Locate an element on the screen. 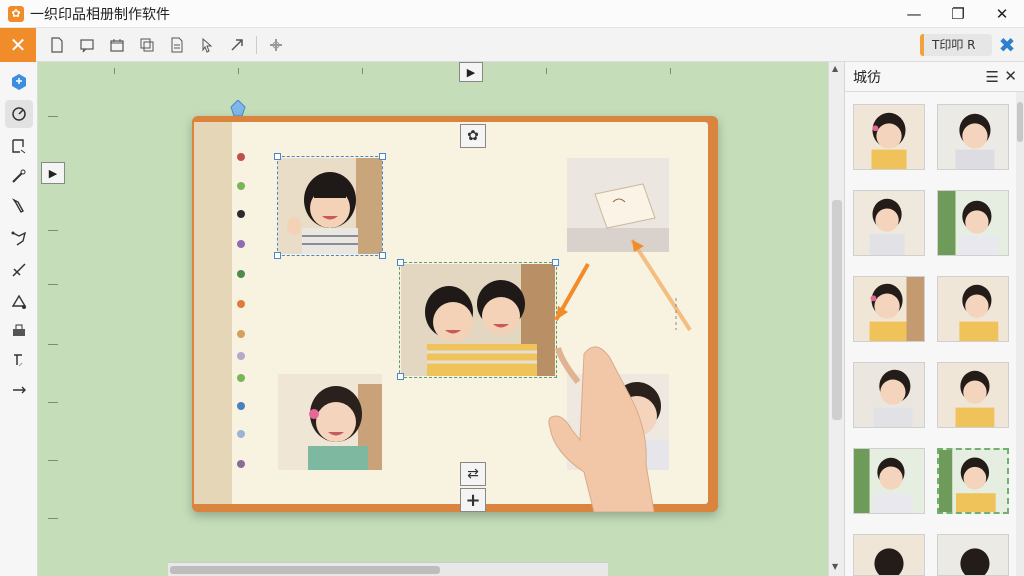  swap-photo-button: ⇄ is located at coordinates (473, 474).